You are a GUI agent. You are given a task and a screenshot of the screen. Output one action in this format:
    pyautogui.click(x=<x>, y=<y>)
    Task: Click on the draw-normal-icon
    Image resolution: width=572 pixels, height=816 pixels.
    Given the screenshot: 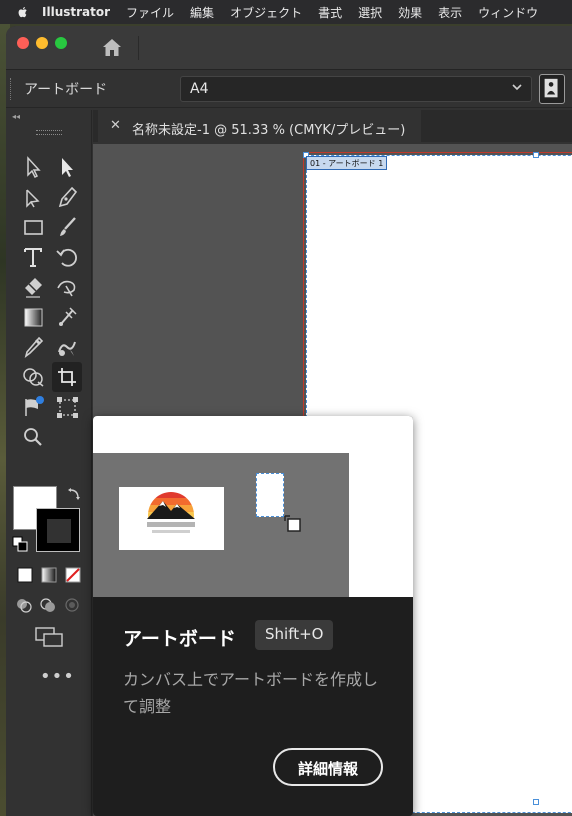 What is the action you would take?
    pyautogui.click(x=24, y=605)
    